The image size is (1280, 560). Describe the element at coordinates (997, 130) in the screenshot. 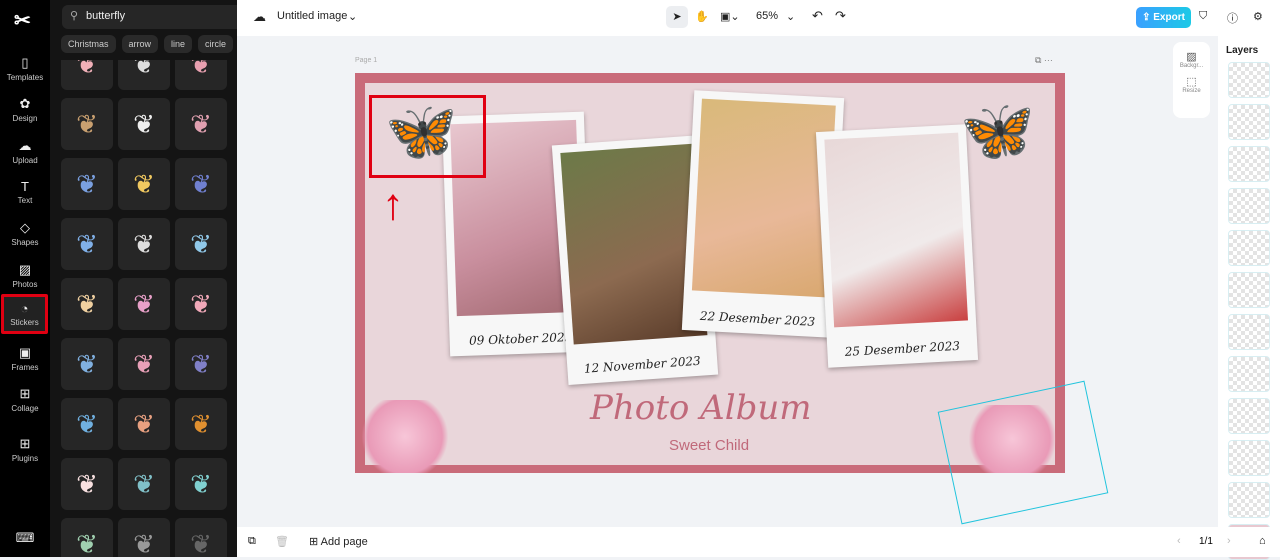

I see `butterfly-sticker: 🦋` at that location.